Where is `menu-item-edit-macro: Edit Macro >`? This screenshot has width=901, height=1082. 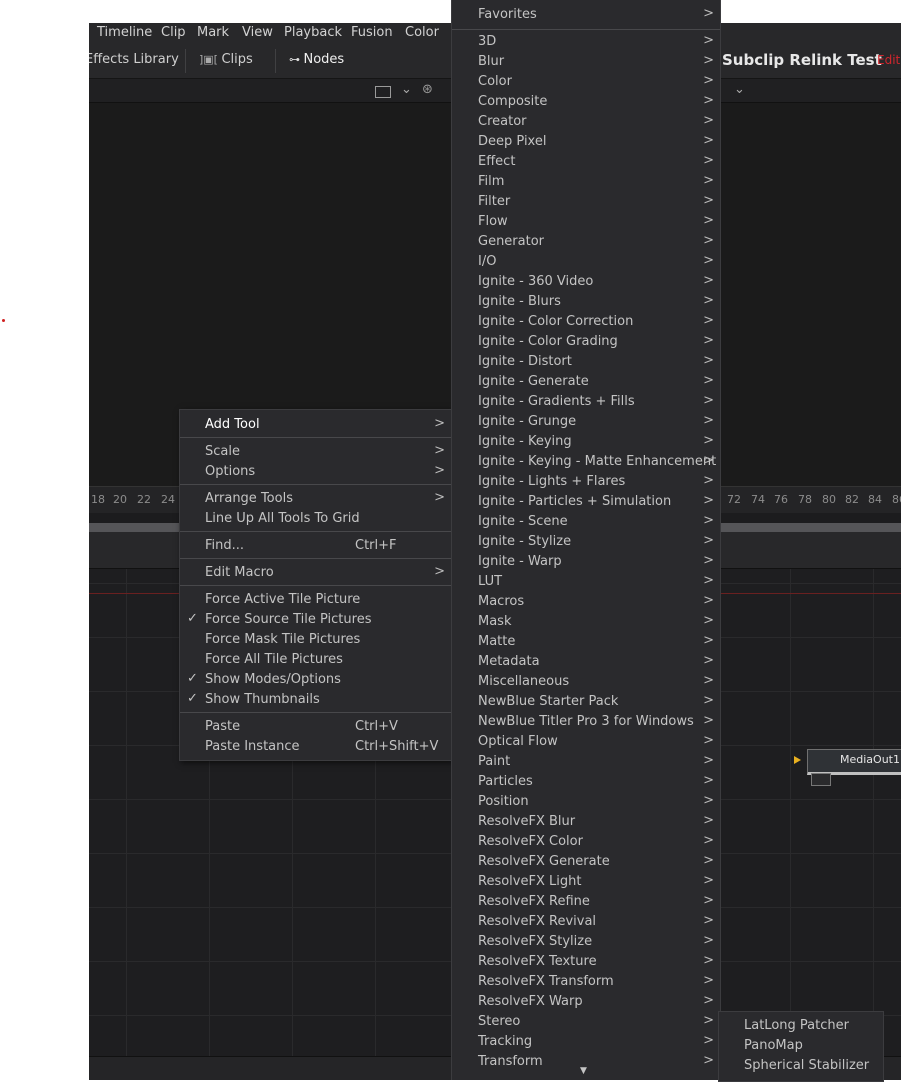
menu-item-edit-macro: Edit Macro > is located at coordinates (315, 573).